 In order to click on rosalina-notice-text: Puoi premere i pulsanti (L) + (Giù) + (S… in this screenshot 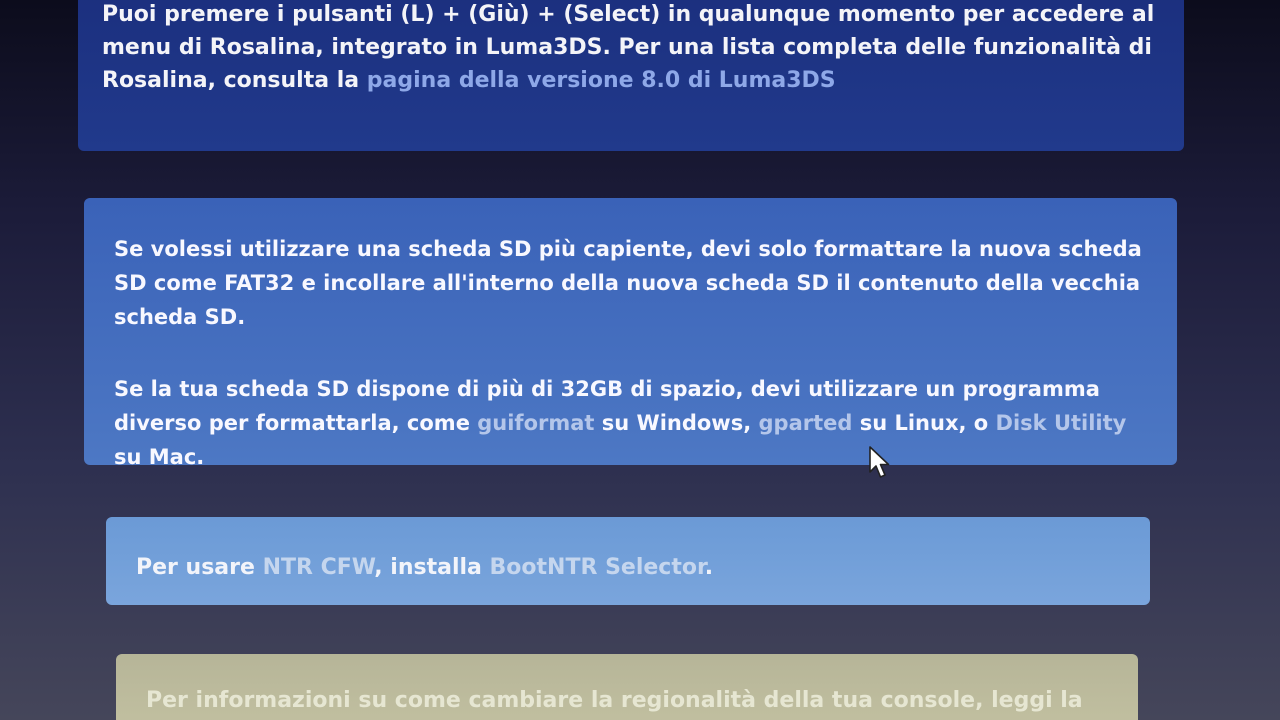, I will do `click(628, 47)`.